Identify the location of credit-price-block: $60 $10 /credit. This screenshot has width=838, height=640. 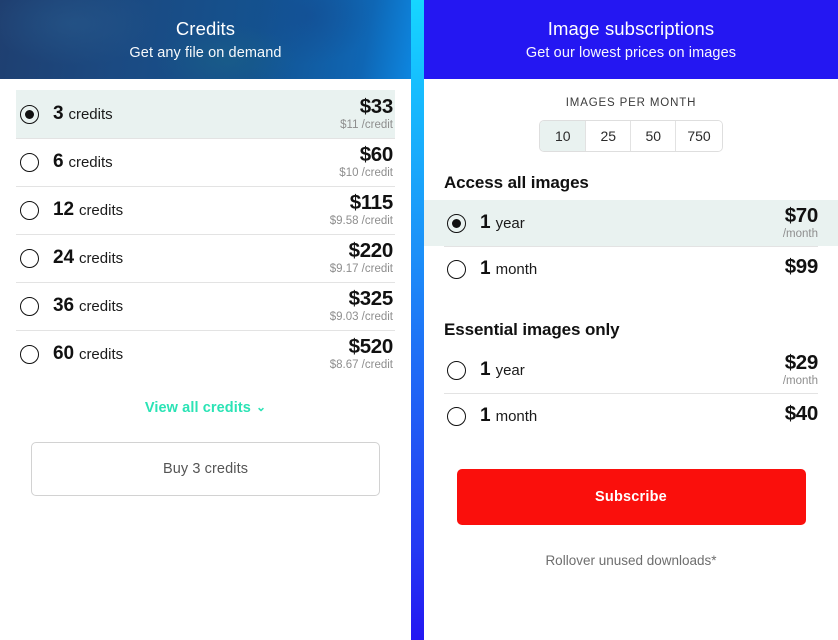
(366, 161).